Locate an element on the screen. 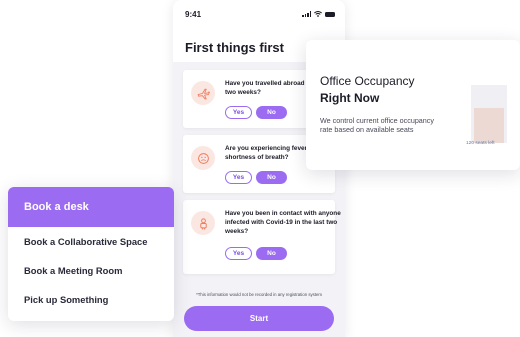 The height and width of the screenshot is (337, 520). occupancy-subtitle: Right Now is located at coordinates (350, 98).